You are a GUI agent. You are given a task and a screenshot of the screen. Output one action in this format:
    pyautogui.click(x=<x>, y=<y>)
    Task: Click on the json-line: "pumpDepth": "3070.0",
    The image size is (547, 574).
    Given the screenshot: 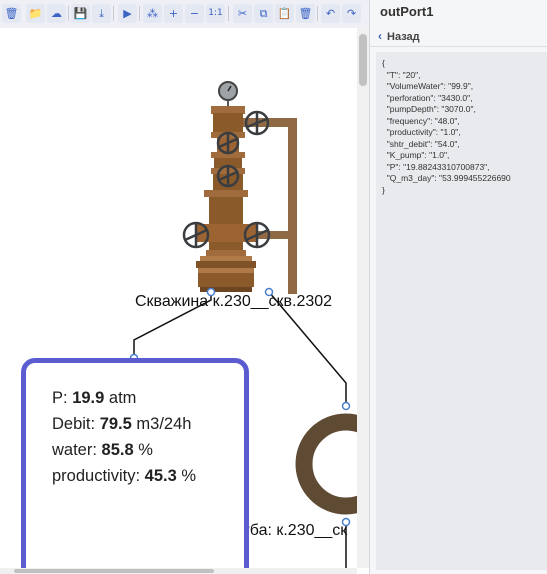 What is the action you would take?
    pyautogui.click(x=429, y=109)
    